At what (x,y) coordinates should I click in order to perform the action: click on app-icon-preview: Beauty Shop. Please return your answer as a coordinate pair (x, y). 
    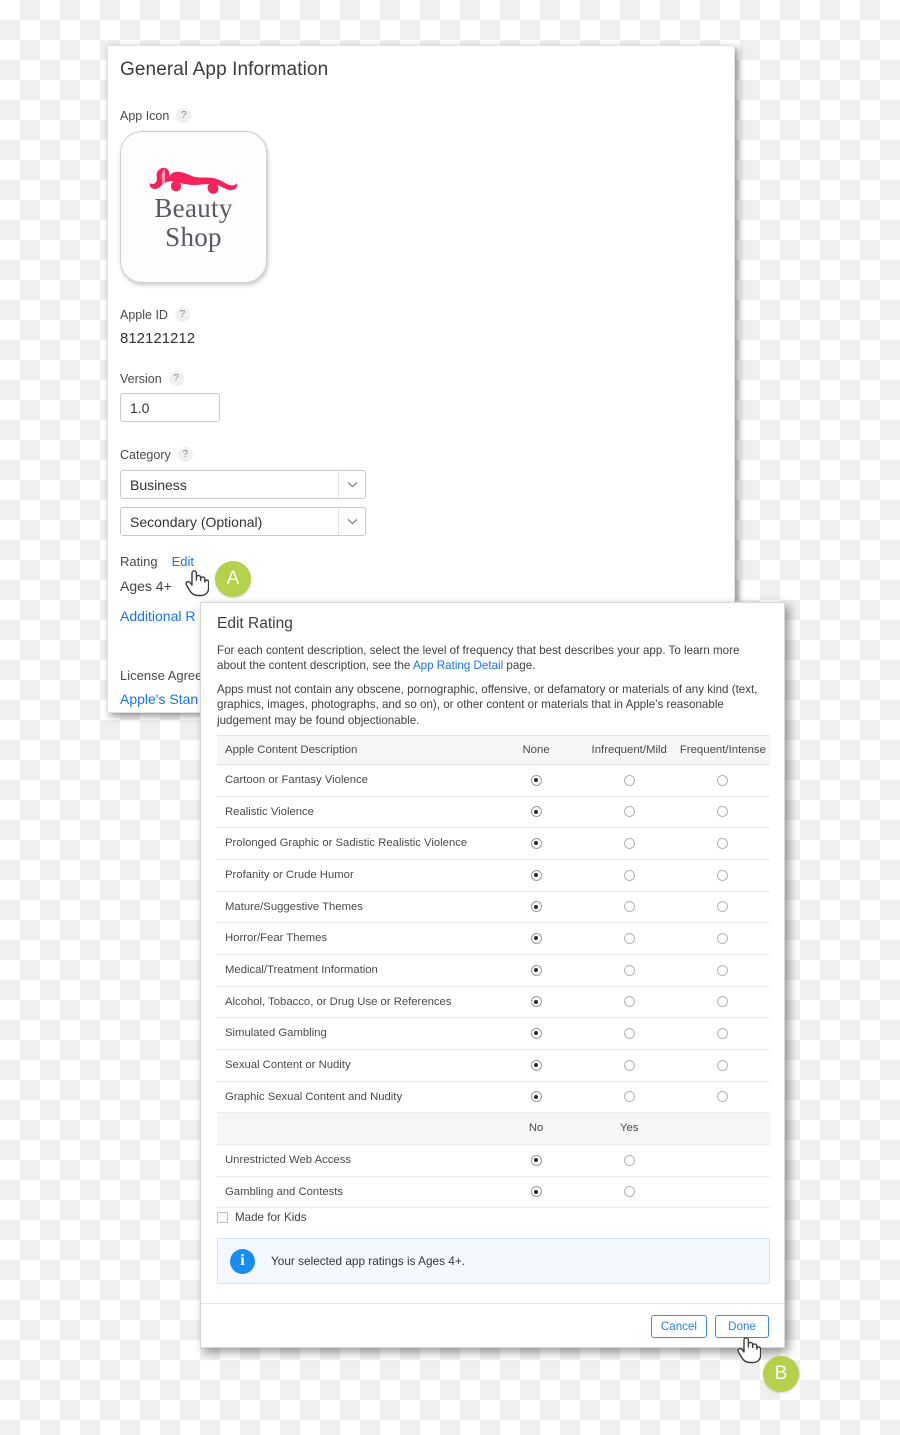
    Looking at the image, I should click on (193, 207).